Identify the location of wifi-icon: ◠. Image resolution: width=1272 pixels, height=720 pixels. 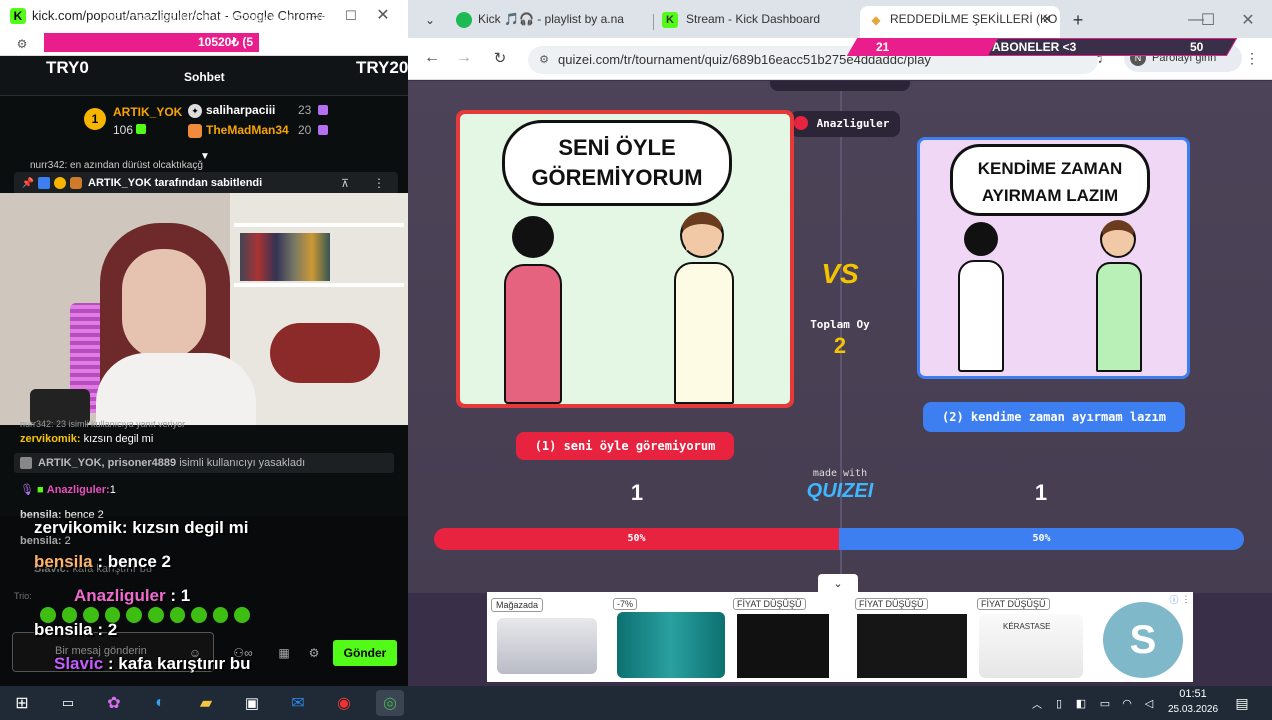
(1127, 703).